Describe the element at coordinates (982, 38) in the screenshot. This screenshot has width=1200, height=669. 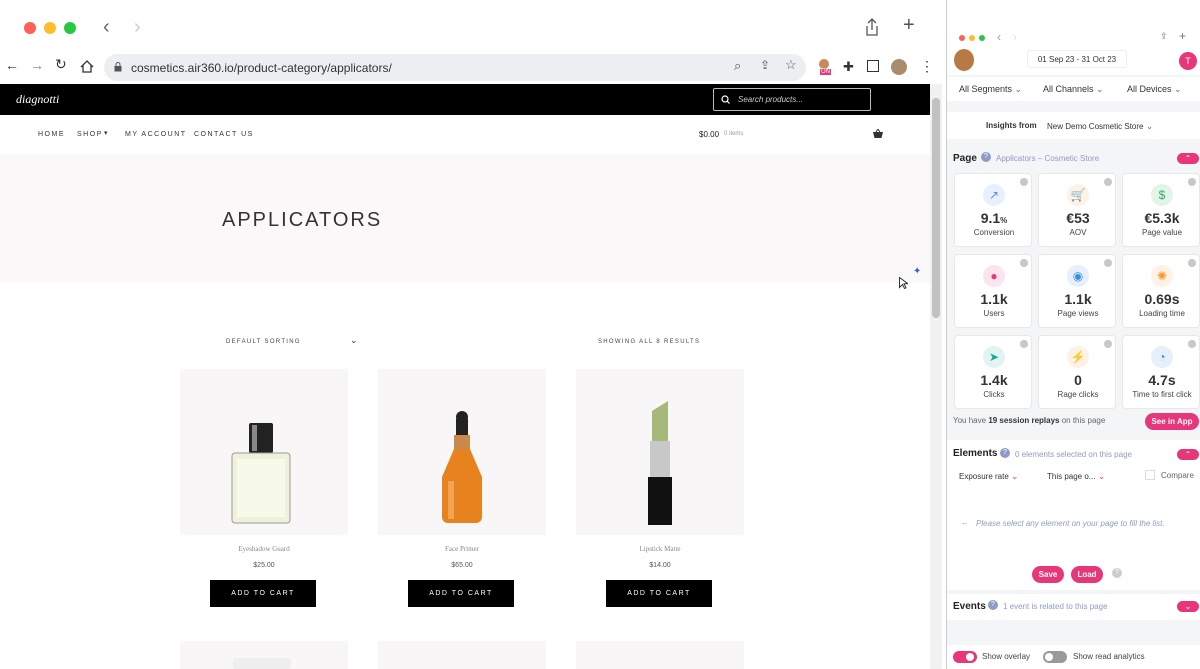
I see `panel-max-dot` at that location.